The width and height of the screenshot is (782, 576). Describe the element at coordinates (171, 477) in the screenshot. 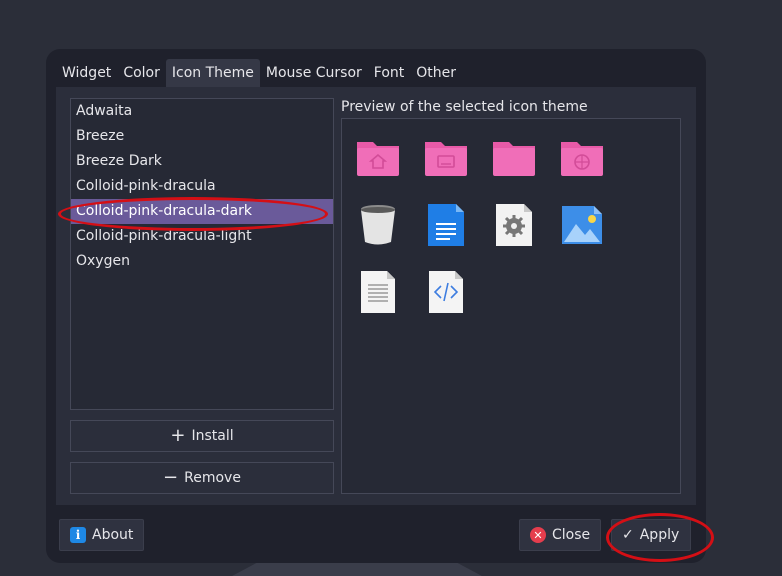

I see `minus-icon: −` at that location.